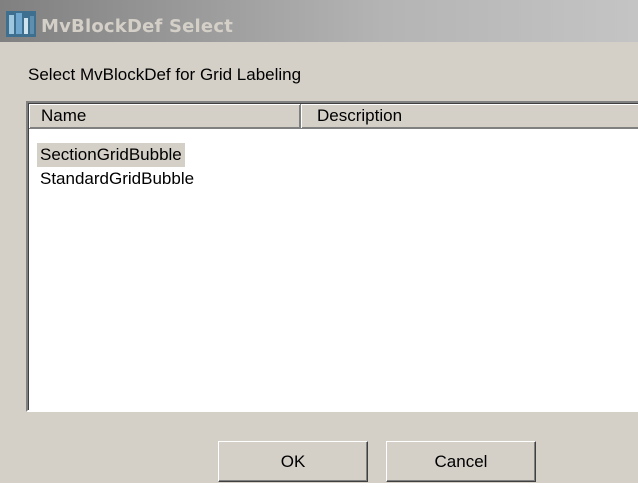  I want to click on title-bar: MvBlockDef Select, so click(319, 21).